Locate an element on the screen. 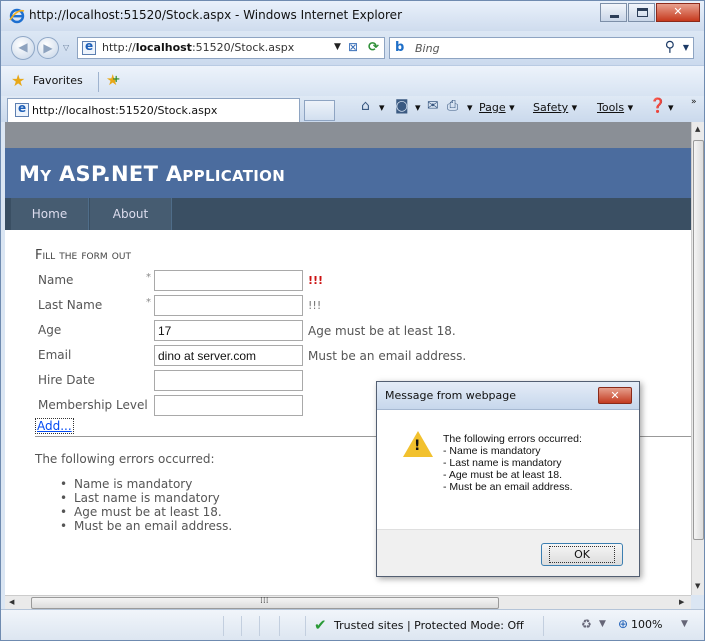 Image resolution: width=705 pixels, height=641 pixels. email-label: Email is located at coordinates (55, 355).